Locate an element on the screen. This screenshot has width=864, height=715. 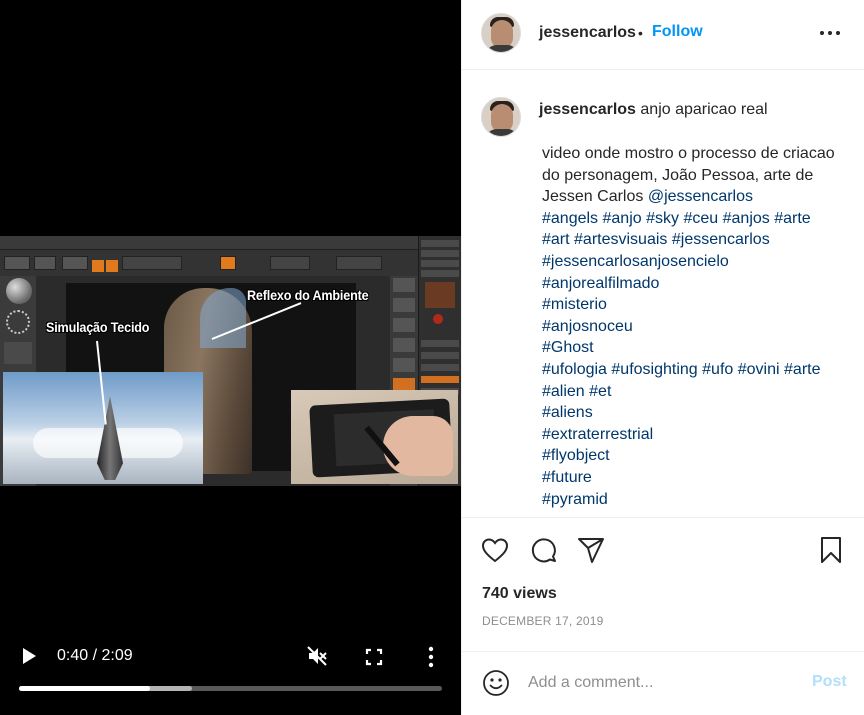
save-button is located at coordinates (831, 550).